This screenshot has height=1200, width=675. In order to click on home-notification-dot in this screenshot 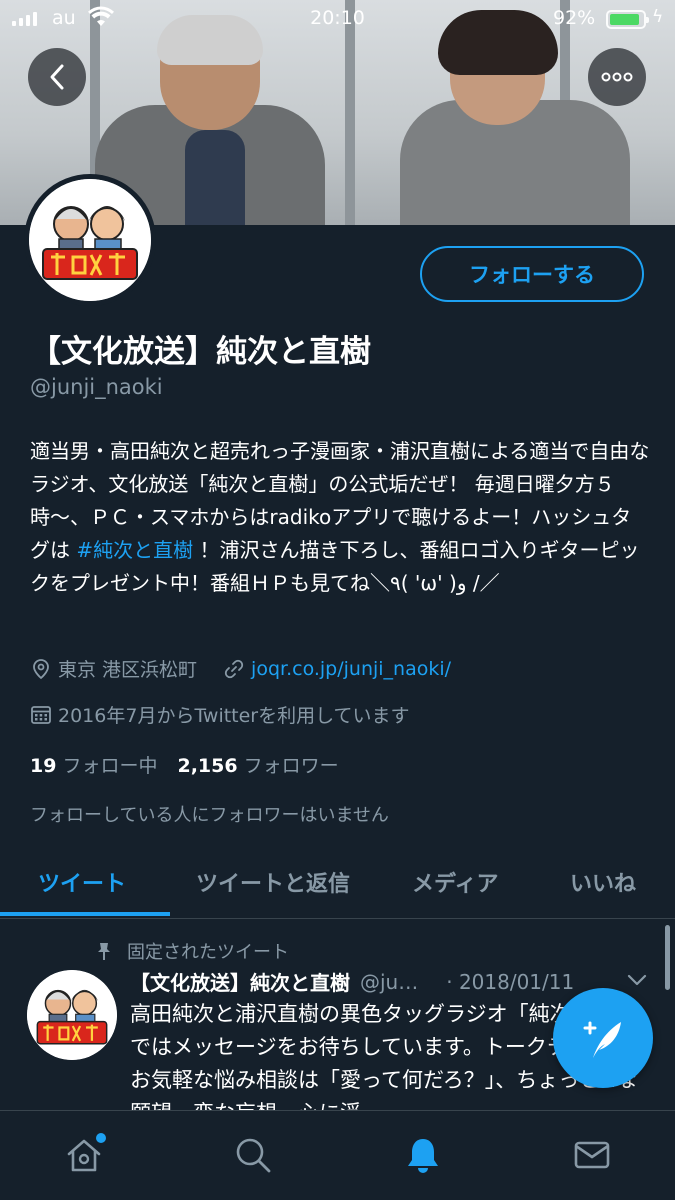, I will do `click(101, 1138)`.